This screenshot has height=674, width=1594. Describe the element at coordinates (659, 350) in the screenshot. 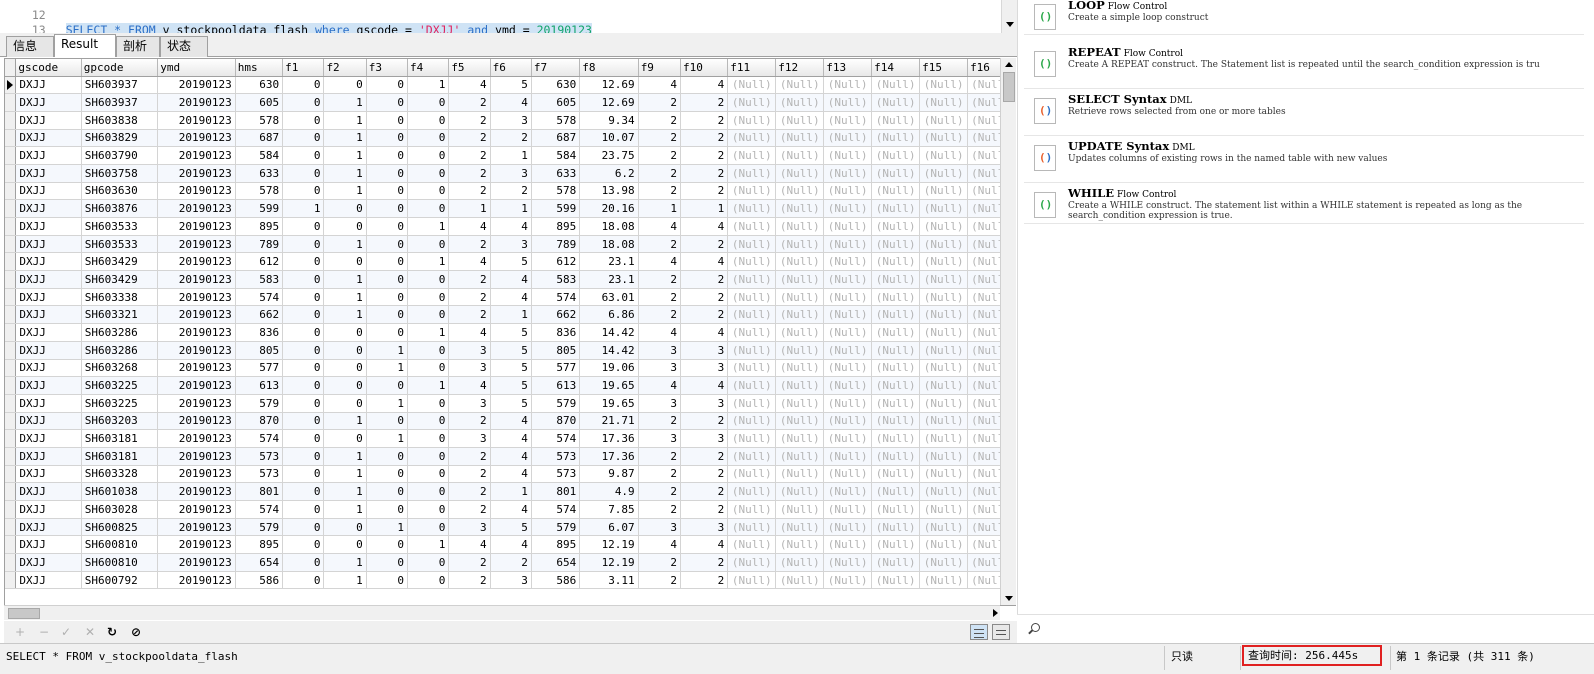

I see `cell-f9: 3` at that location.